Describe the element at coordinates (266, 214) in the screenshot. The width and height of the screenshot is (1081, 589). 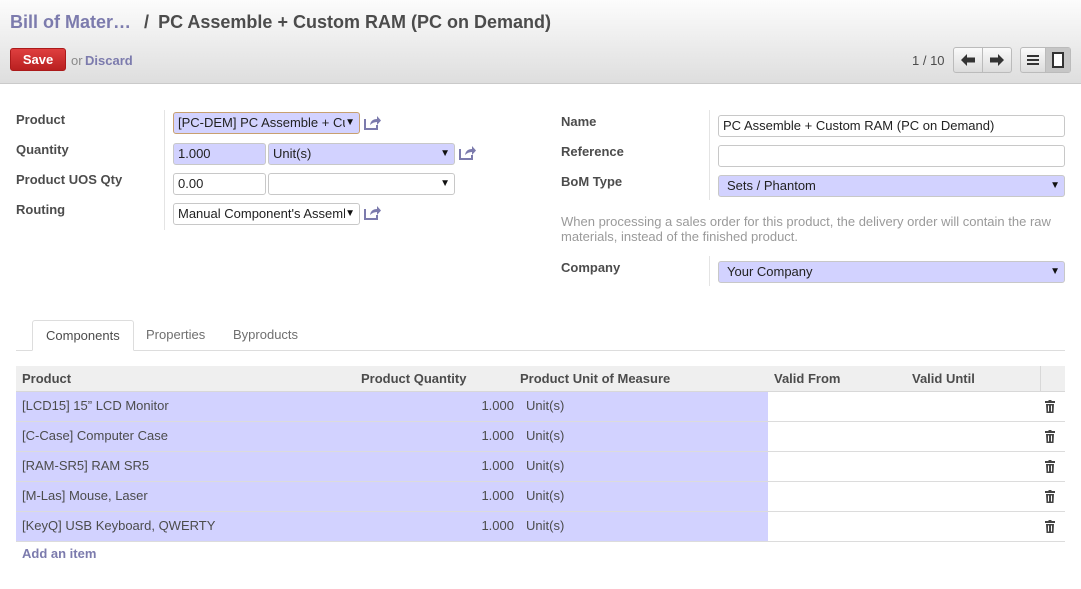
I see `routing-select: Manual Component's Assembly ▼` at that location.